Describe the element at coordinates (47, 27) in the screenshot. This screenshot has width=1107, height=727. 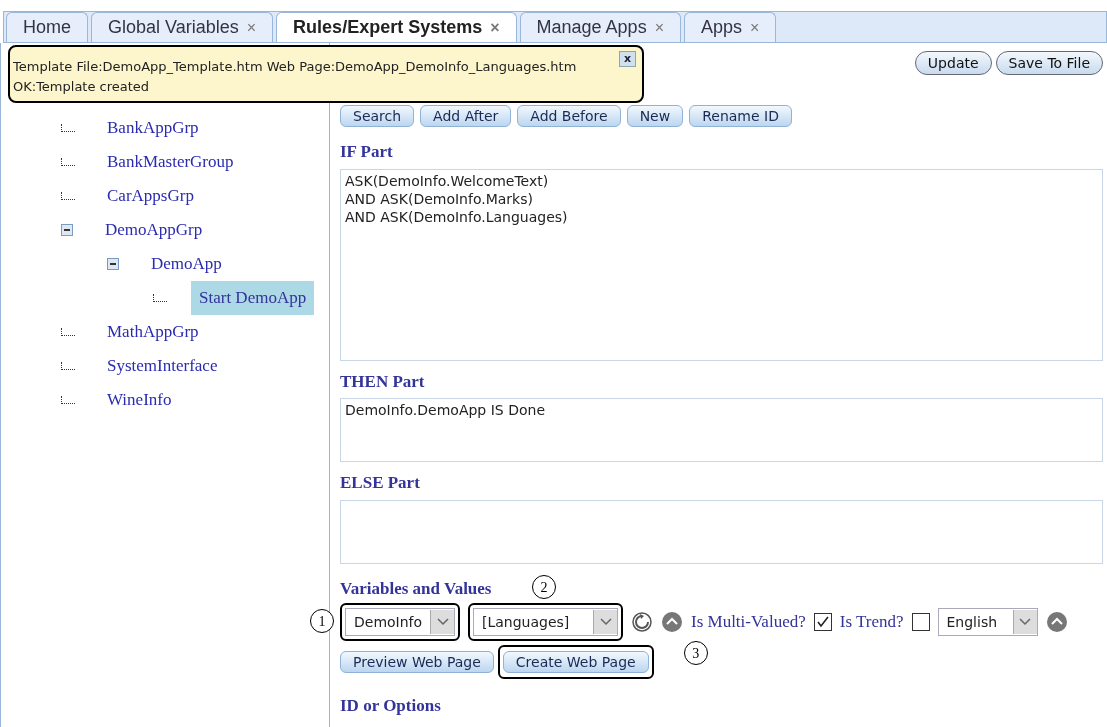
I see `tab: Home` at that location.